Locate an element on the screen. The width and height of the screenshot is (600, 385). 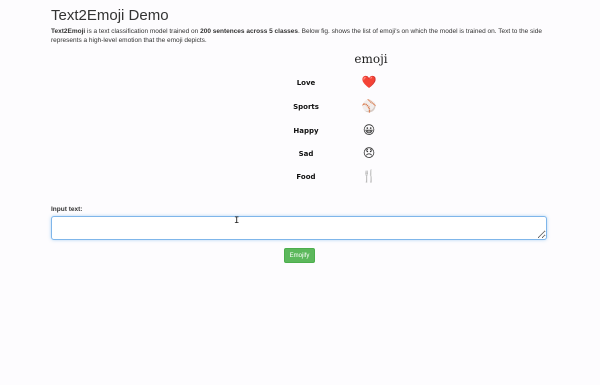
smiley-icon: 😀 is located at coordinates (369, 130).